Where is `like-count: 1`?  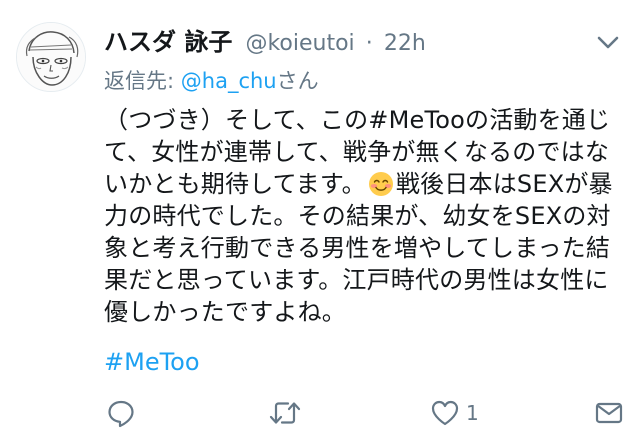 like-count: 1 is located at coordinates (472, 413).